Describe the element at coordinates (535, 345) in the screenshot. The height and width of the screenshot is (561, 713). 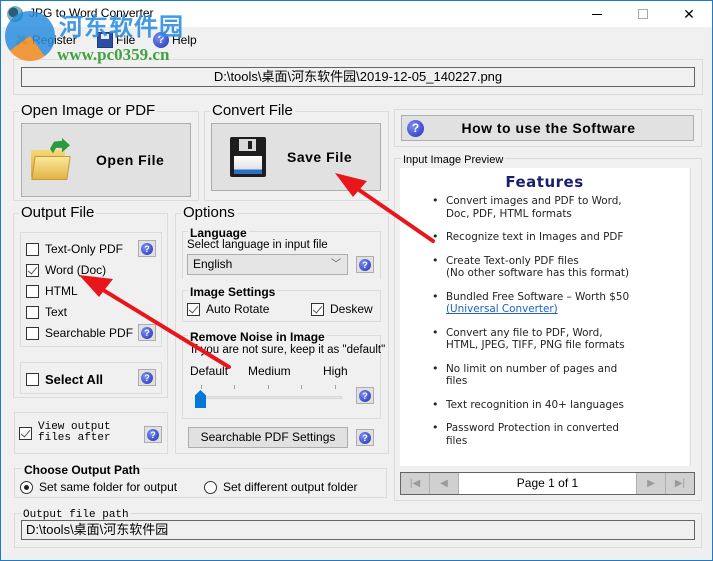
I see `feature-text: HTML, JPEG, TIFF, PNG file formats` at that location.